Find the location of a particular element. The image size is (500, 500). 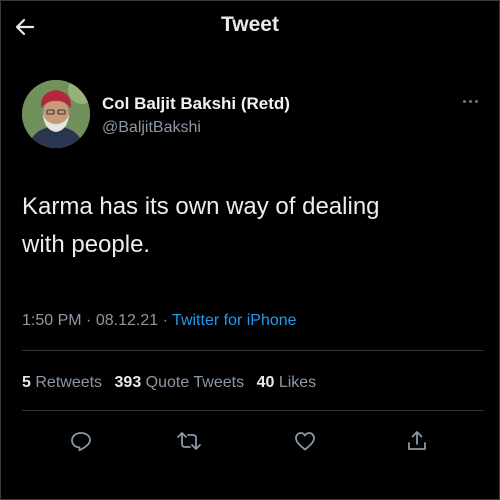

quote-tweets-stat: 393 Quote Tweets is located at coordinates (180, 382).